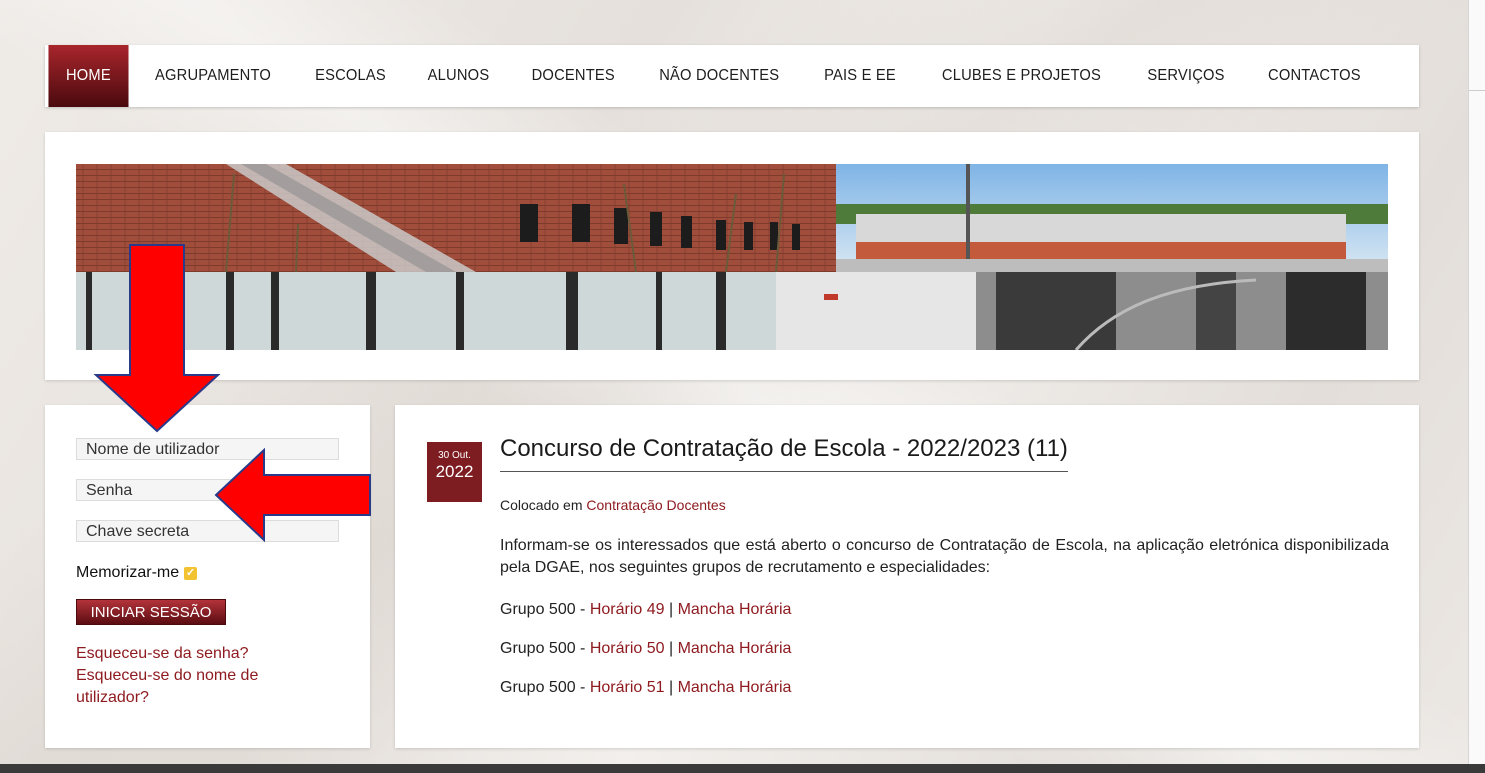 The image size is (1485, 773). What do you see at coordinates (151, 612) in the screenshot?
I see `login-button: INICIAR SESSÃO` at bounding box center [151, 612].